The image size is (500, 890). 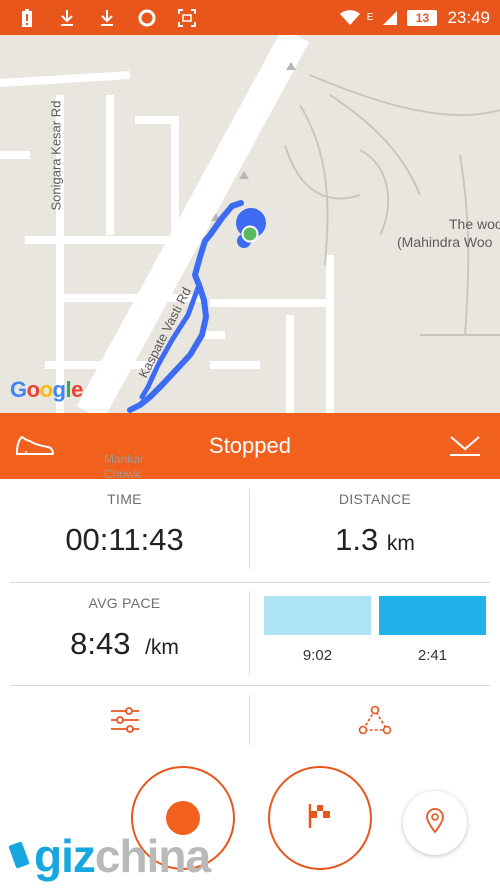 I want to click on distance-value-group: 1.3 km, so click(x=375, y=540).